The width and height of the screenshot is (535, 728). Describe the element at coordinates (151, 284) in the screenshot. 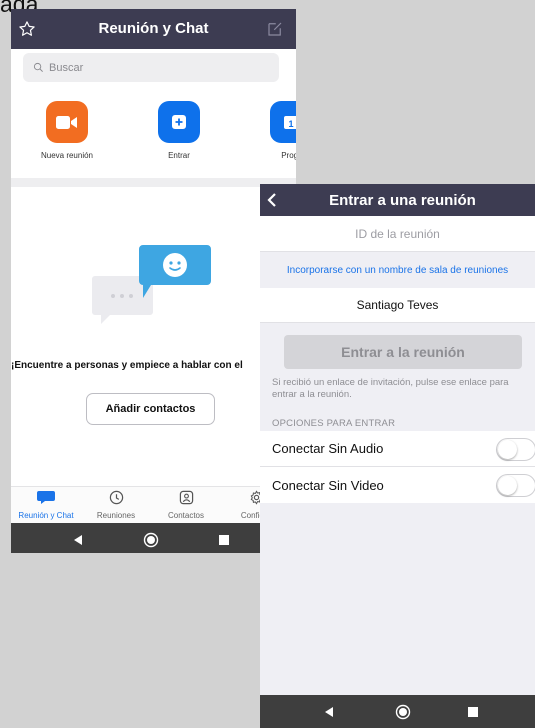

I see `chat-illustration` at that location.